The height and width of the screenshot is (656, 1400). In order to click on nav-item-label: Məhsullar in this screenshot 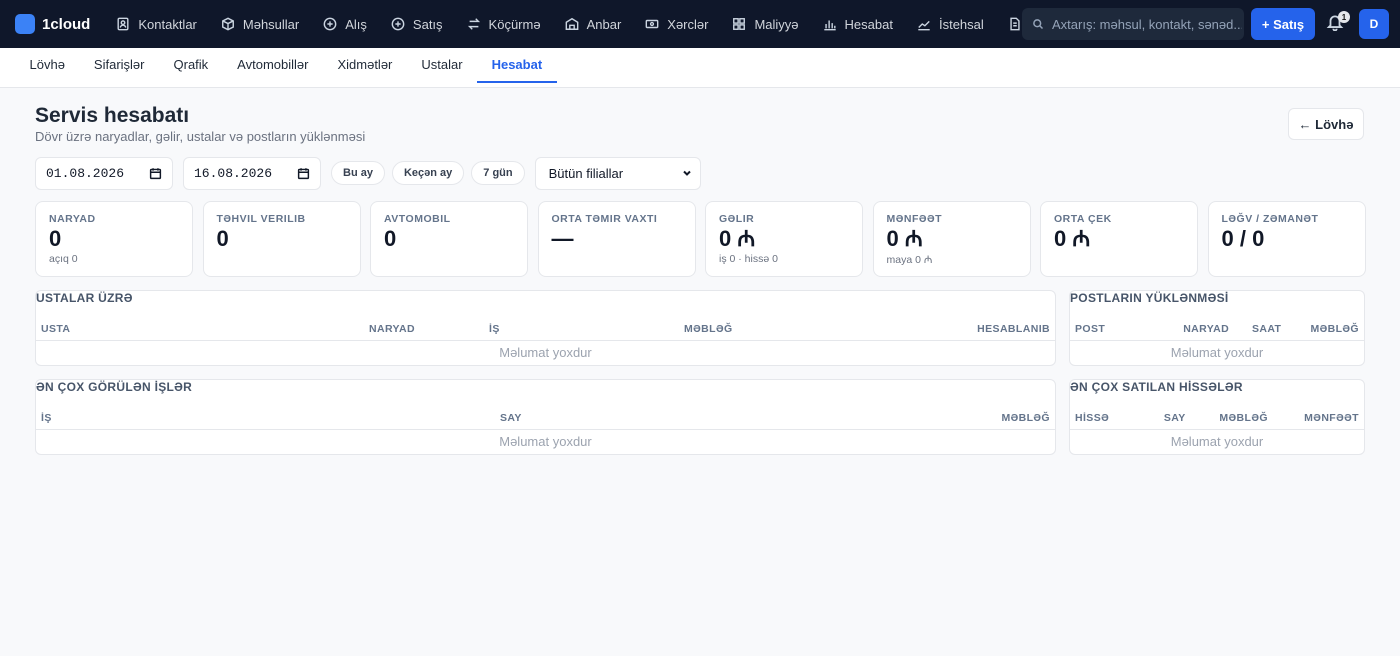, I will do `click(271, 24)`.